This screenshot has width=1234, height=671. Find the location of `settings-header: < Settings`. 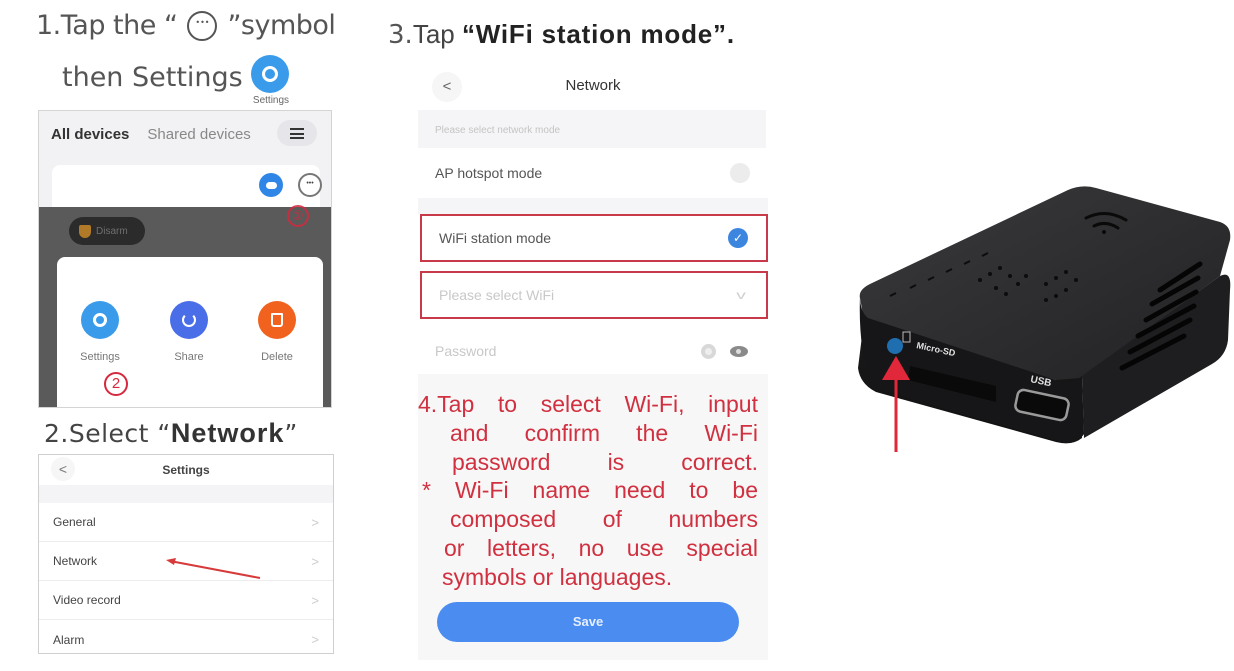

settings-header: < Settings is located at coordinates (186, 470).